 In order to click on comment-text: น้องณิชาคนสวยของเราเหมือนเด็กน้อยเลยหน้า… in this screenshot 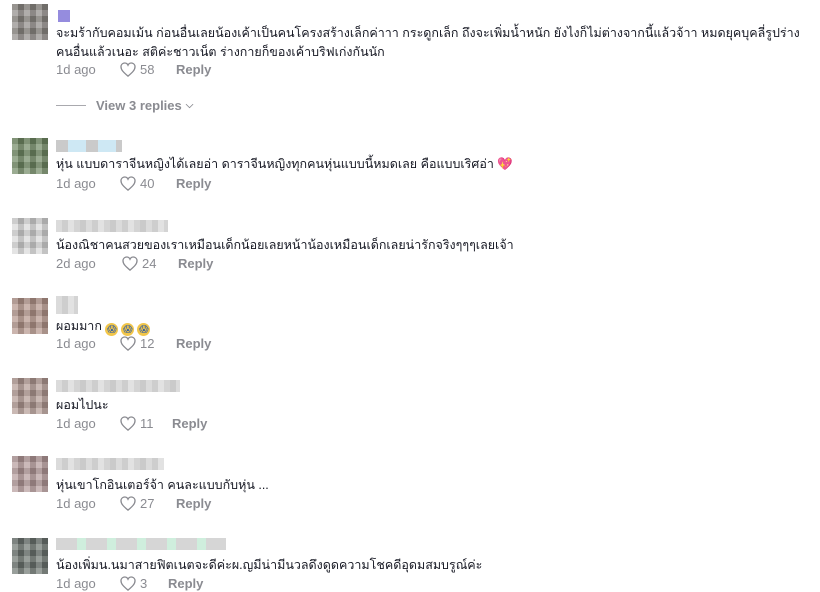, I will do `click(285, 245)`.